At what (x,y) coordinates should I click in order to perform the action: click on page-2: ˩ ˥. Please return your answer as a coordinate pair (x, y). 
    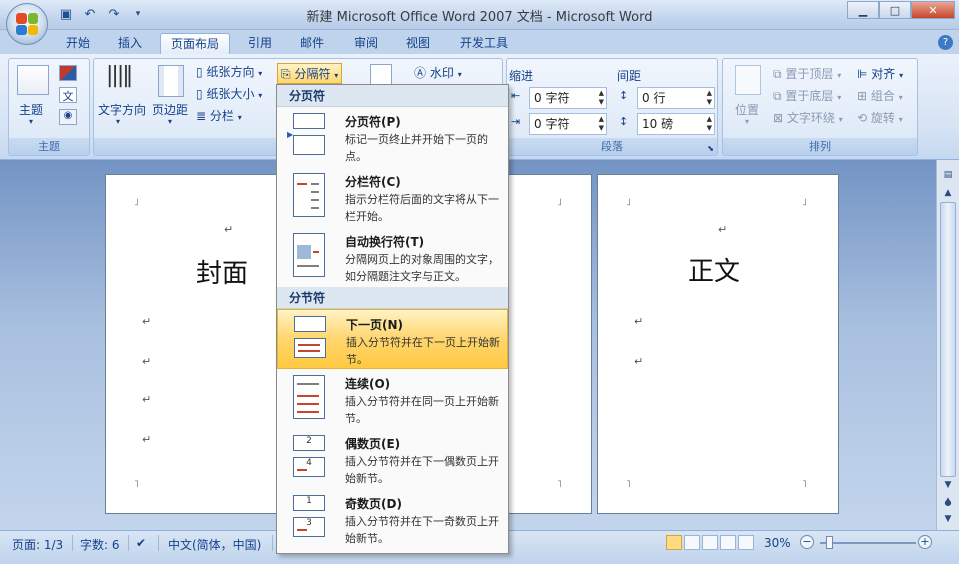
    Looking at the image, I should click on (546, 344).